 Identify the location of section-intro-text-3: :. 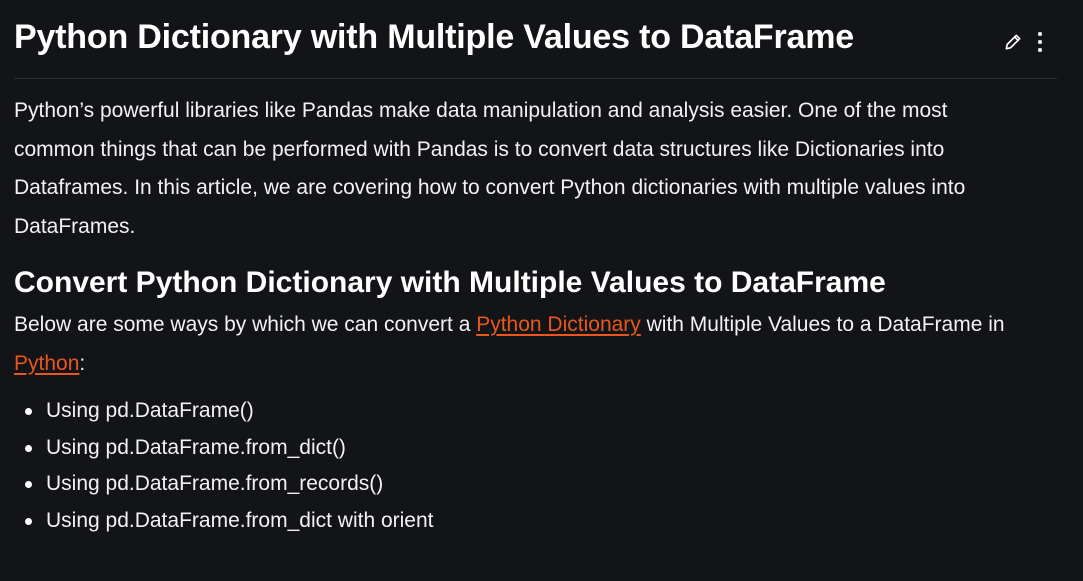
(82, 363).